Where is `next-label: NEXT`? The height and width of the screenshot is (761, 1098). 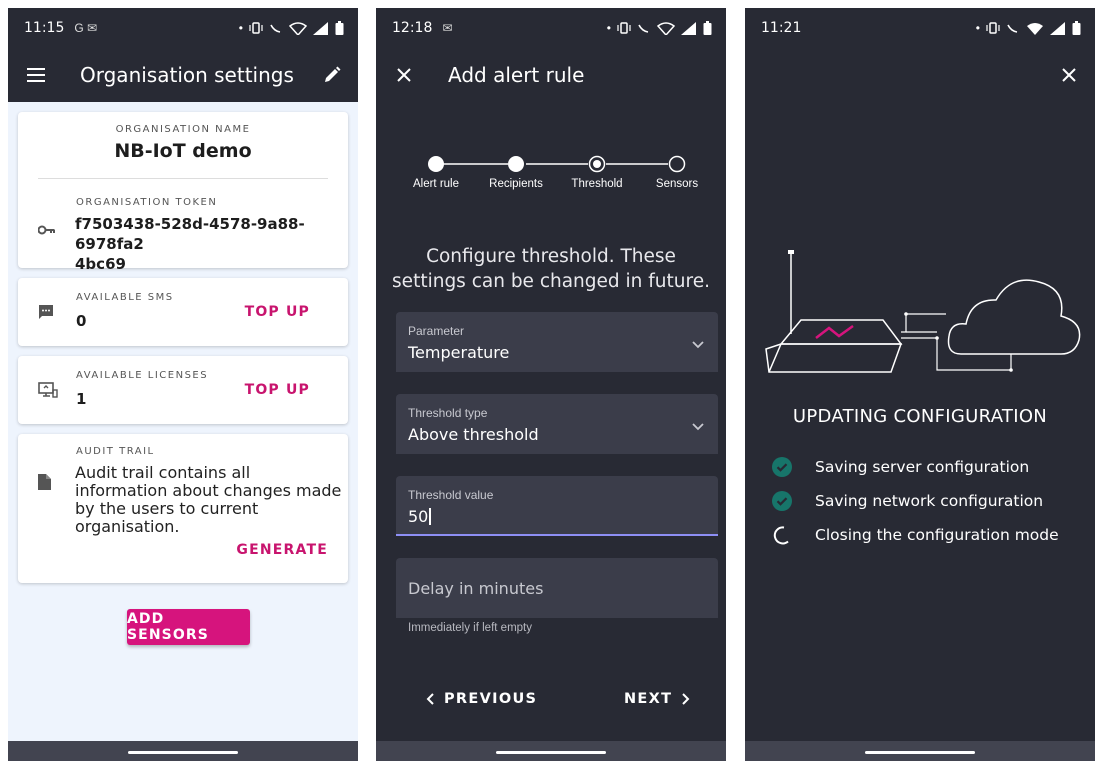
next-label: NEXT is located at coordinates (648, 699).